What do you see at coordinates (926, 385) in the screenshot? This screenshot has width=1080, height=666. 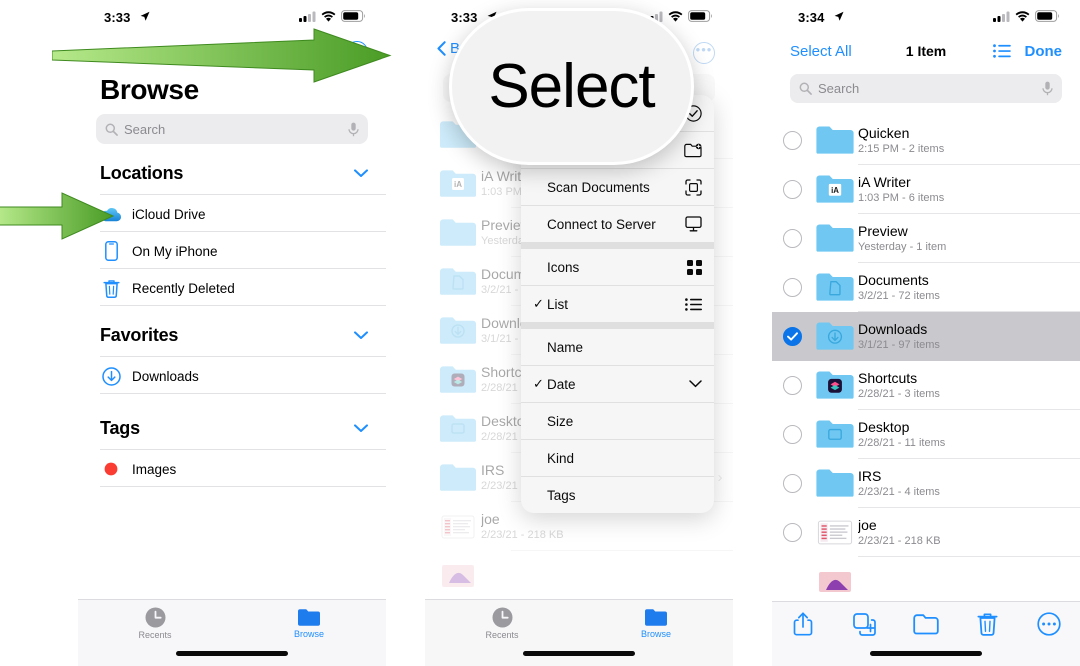 I see `table-row: Shortcuts 2/28/21 - 3 items` at bounding box center [926, 385].